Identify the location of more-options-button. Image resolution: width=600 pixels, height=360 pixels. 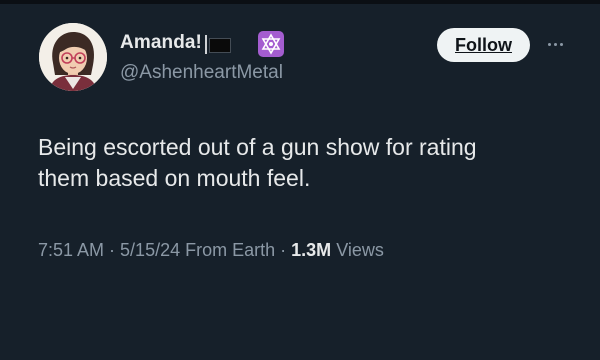
(555, 44).